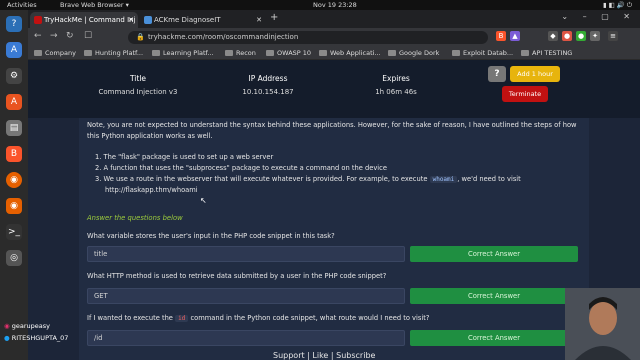  What do you see at coordinates (598, 16) in the screenshot?
I see `window-controls: ⌄ – ▢ ✕` at bounding box center [598, 16].